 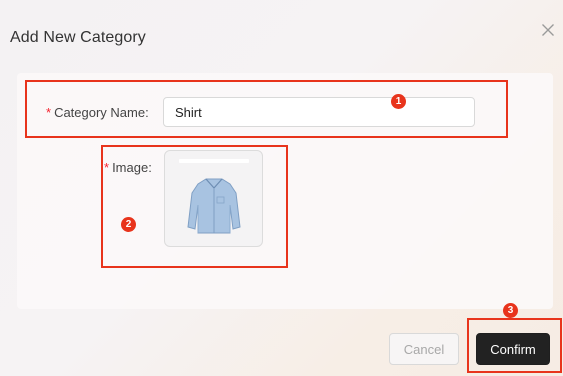 I want to click on close-icon, so click(x=548, y=30).